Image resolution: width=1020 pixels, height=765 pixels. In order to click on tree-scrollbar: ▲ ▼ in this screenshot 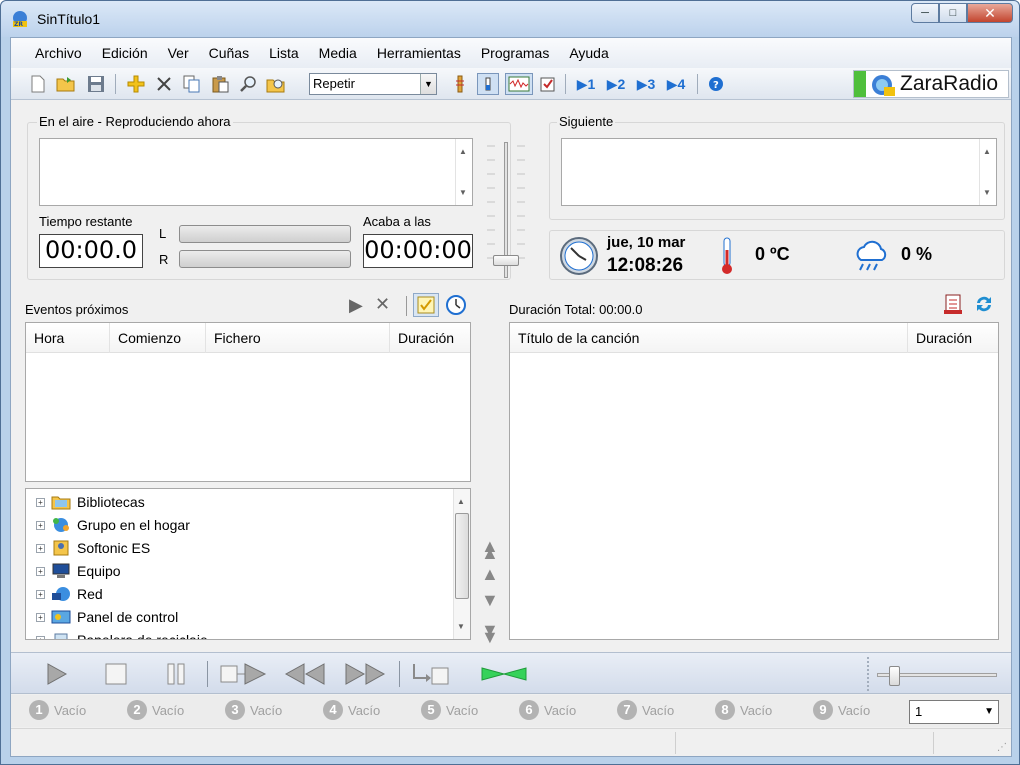, I will do `click(461, 564)`.